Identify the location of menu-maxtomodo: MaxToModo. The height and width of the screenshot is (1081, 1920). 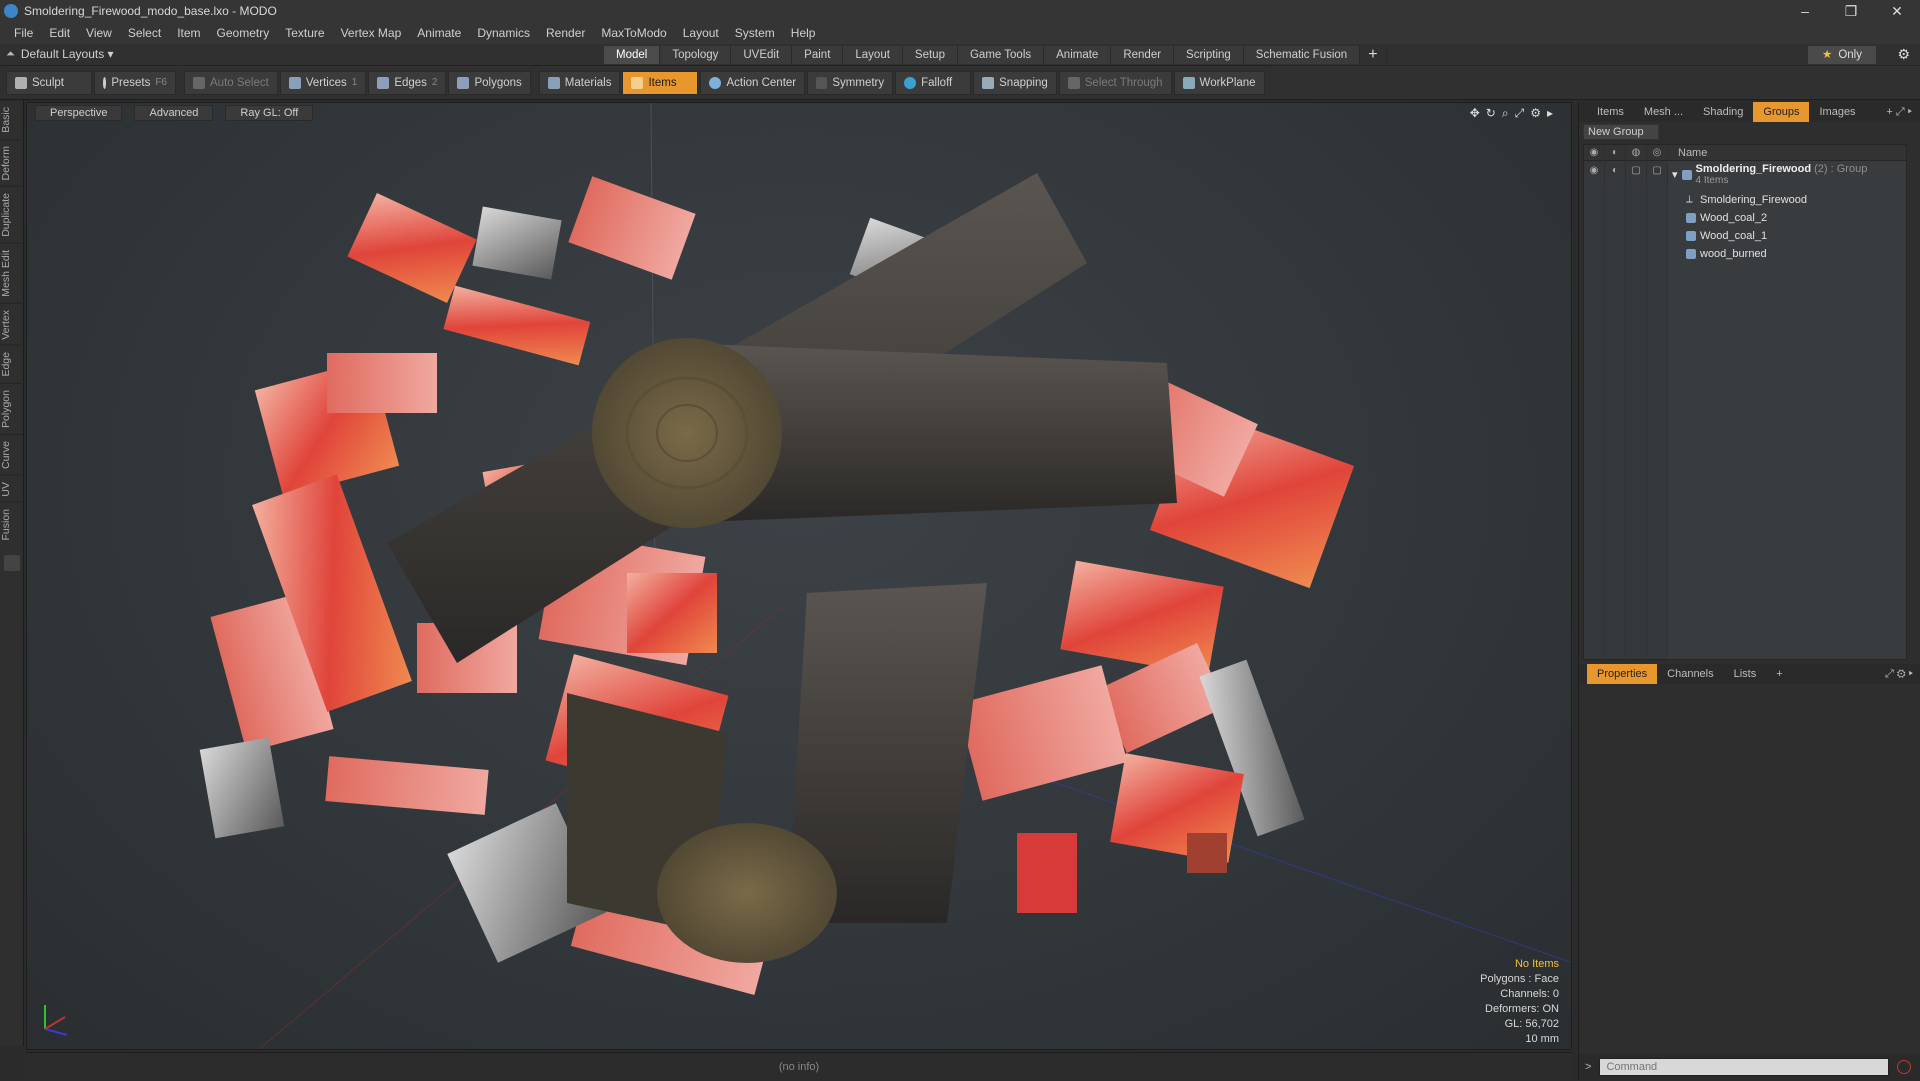
(633, 33).